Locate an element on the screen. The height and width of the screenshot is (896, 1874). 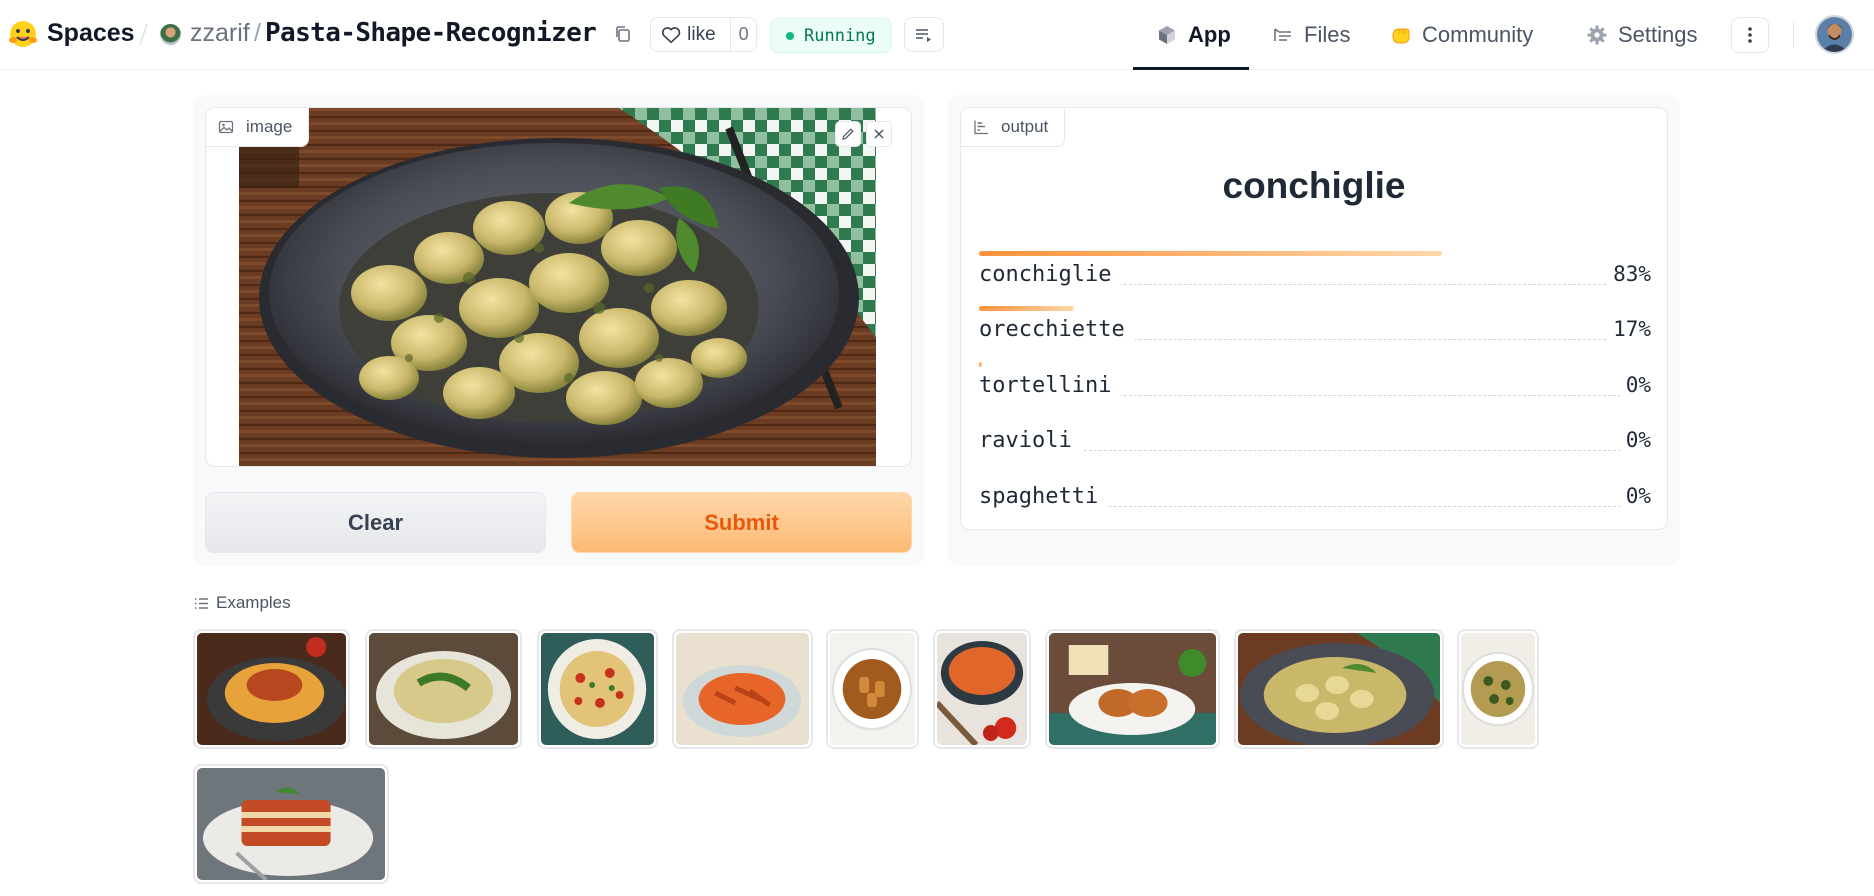
owner-avatar is located at coordinates (170, 34).